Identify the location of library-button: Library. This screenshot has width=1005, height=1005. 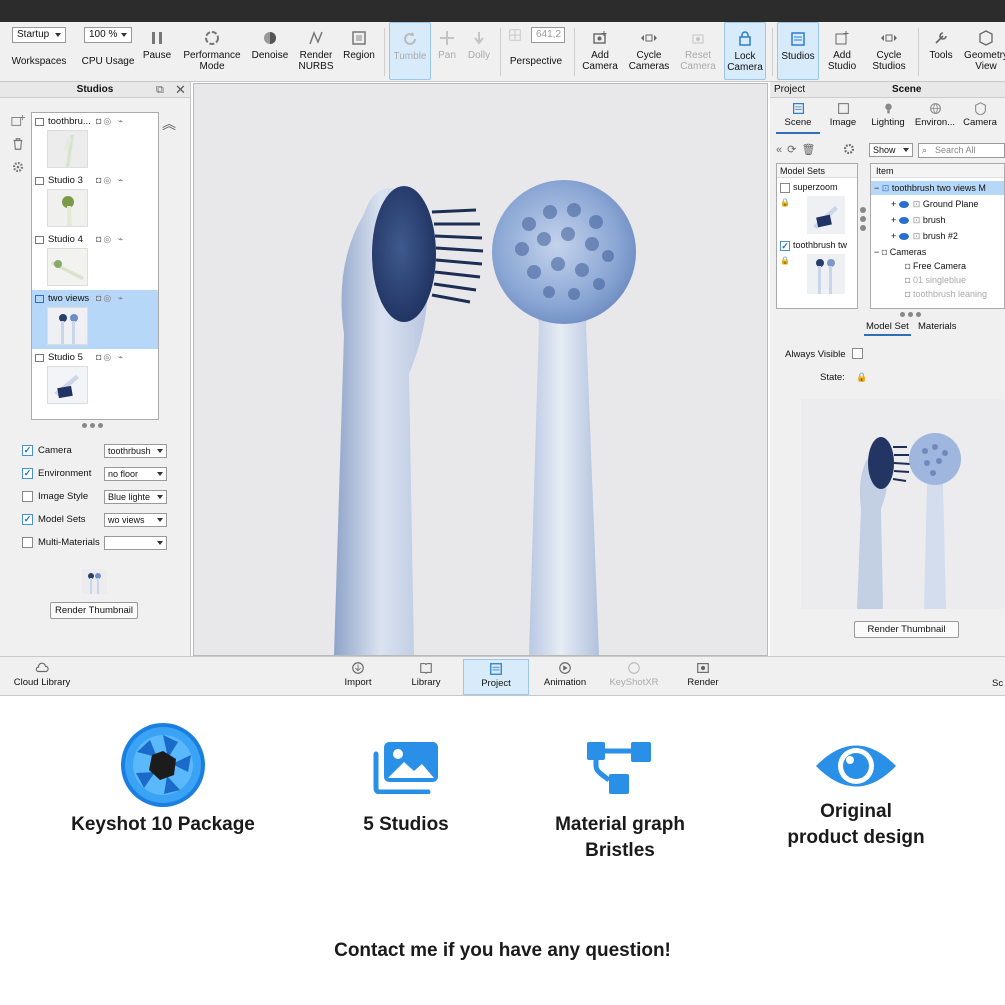
(426, 677).